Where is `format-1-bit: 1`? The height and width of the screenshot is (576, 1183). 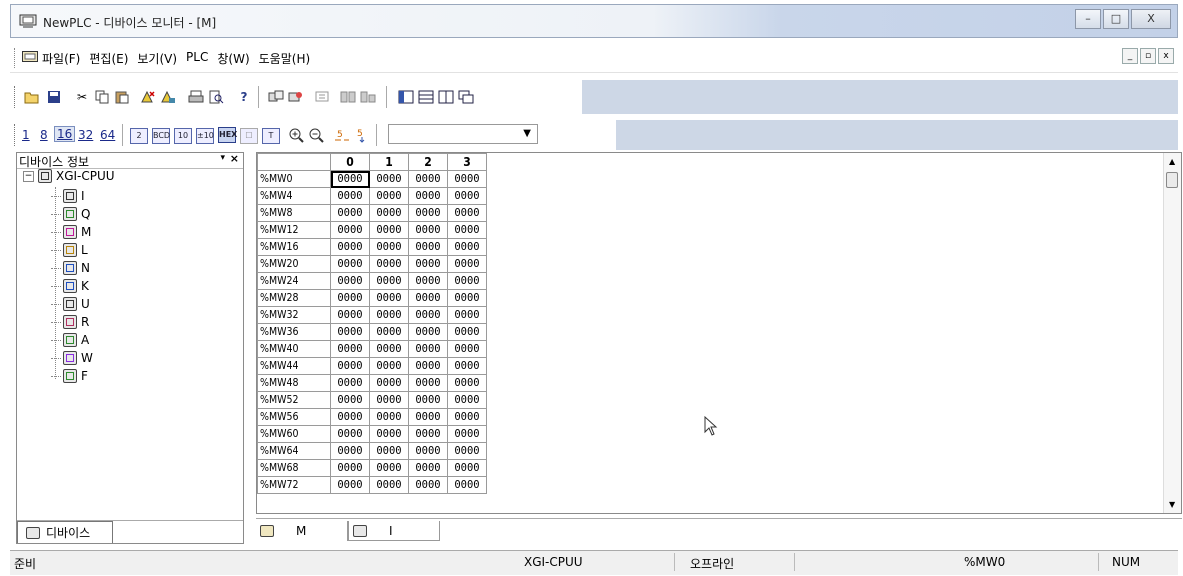 format-1-bit: 1 is located at coordinates (26, 135).